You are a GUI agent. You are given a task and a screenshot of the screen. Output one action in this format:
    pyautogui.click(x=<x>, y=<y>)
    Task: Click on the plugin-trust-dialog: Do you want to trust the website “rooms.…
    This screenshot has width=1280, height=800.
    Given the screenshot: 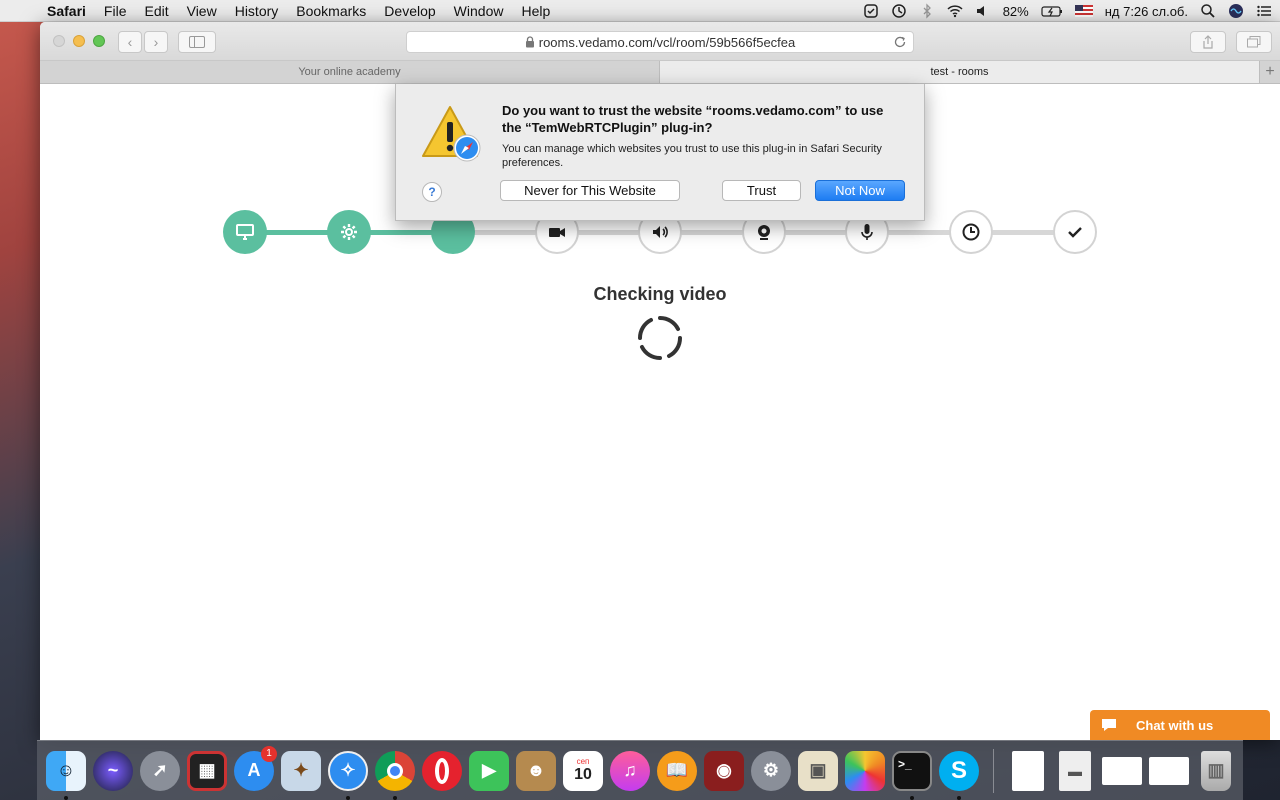 What is the action you would take?
    pyautogui.click(x=660, y=152)
    